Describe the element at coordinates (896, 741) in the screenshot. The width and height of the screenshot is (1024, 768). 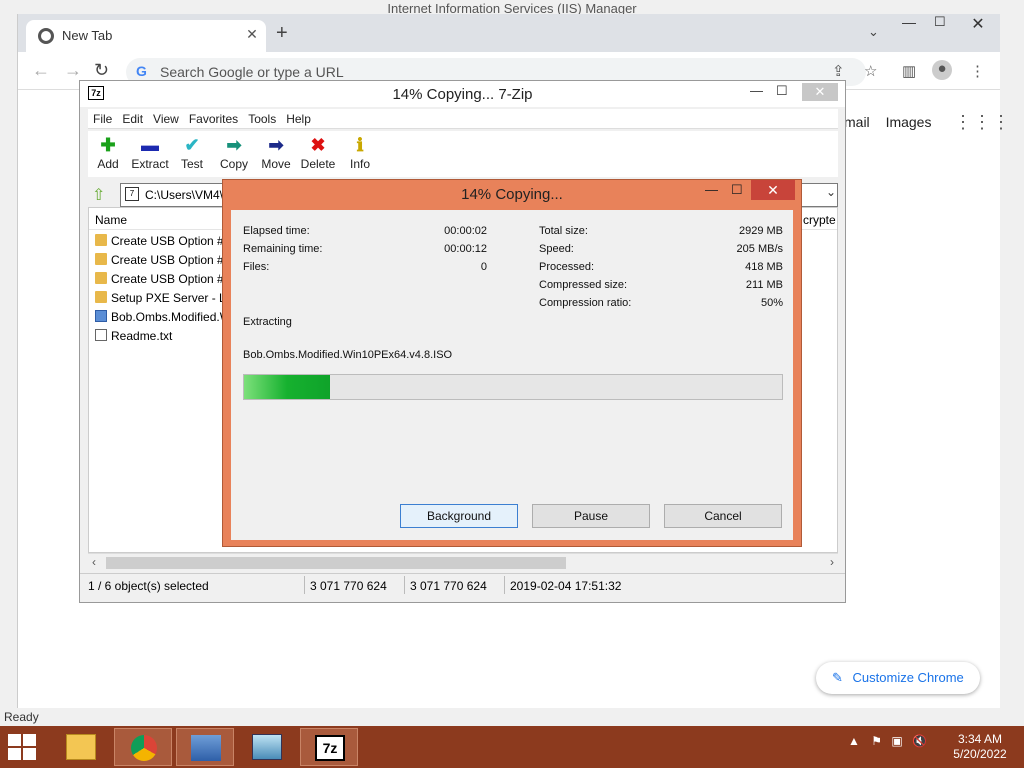
I see `network-icon: ▣` at that location.